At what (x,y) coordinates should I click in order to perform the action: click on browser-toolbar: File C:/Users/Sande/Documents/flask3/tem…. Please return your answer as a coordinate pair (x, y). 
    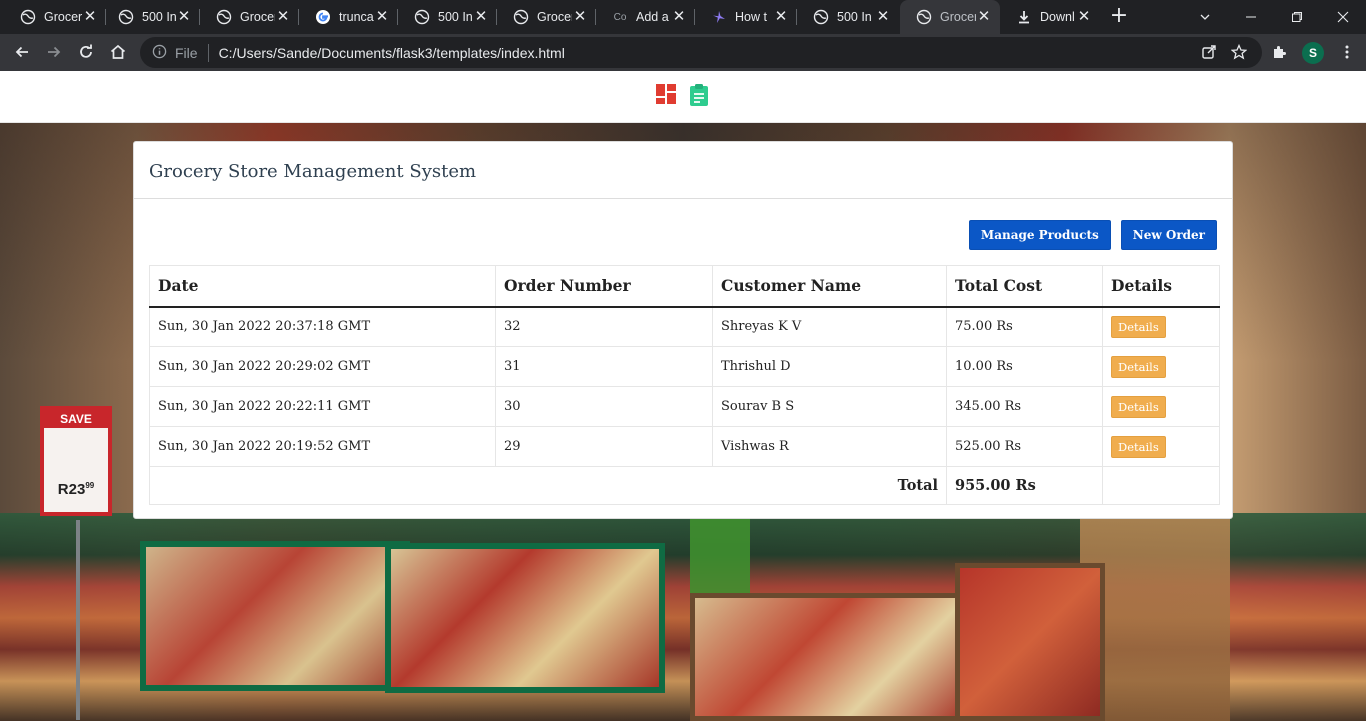
    Looking at the image, I should click on (683, 52).